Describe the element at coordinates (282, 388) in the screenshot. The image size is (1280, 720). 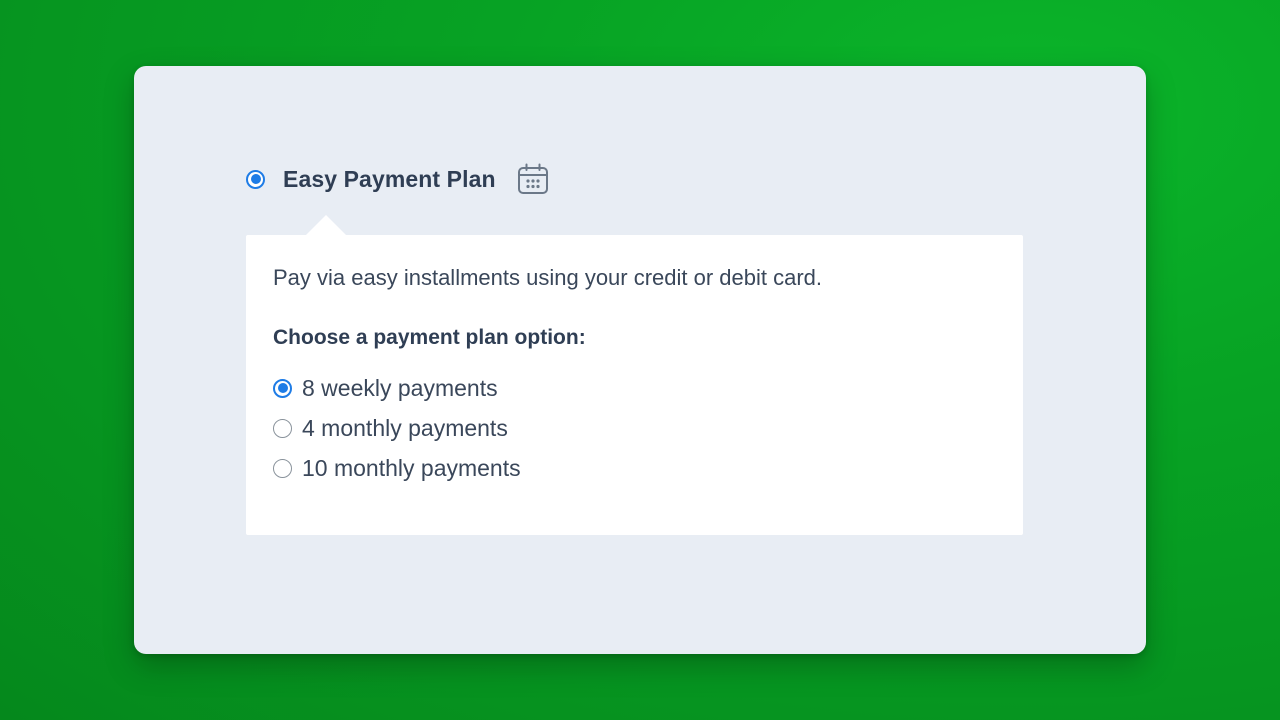
I see `option-radio-8-weekly` at that location.